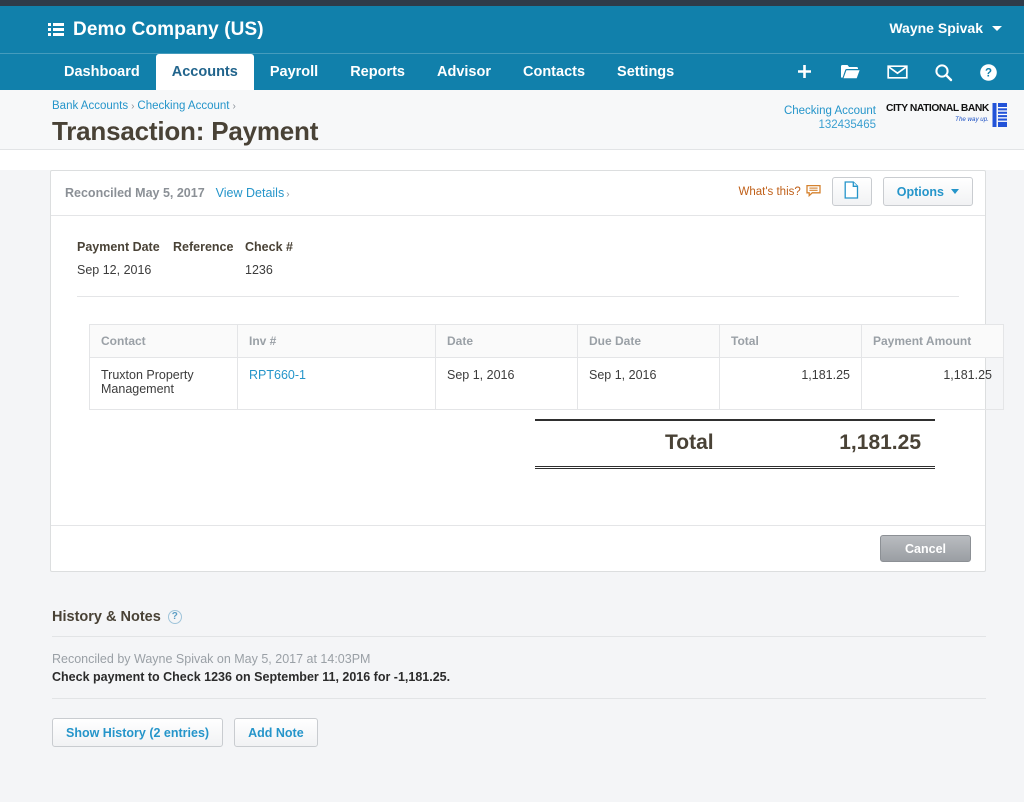 The height and width of the screenshot is (802, 1024). I want to click on nav-tab-accounts: Accounts, so click(204, 72).